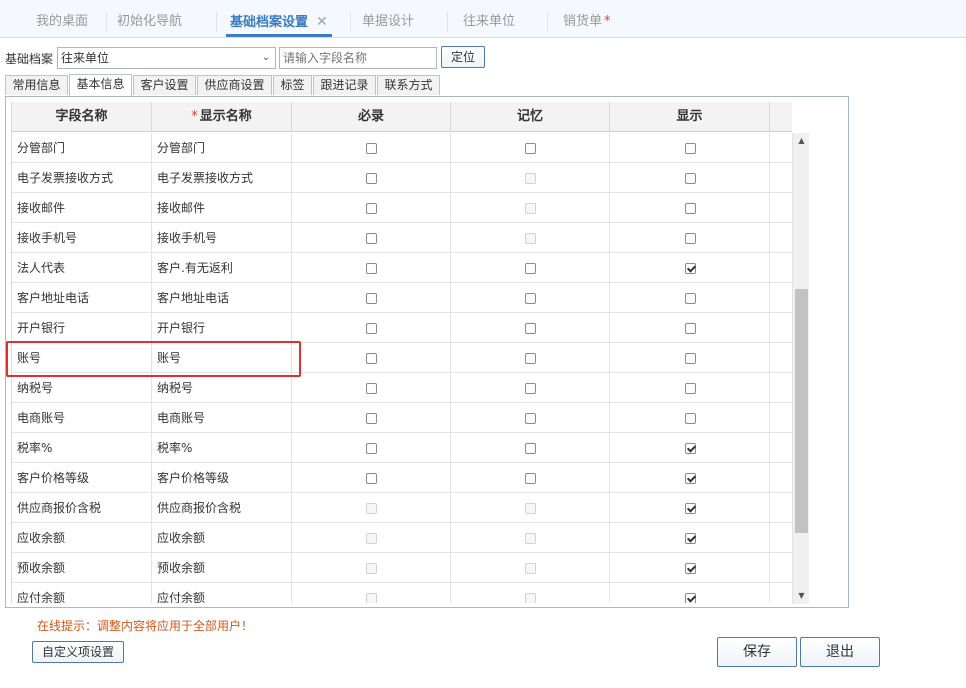 This screenshot has height=688, width=966. Describe the element at coordinates (36, 85) in the screenshot. I see `subtab-common-info: 常用信息` at that location.